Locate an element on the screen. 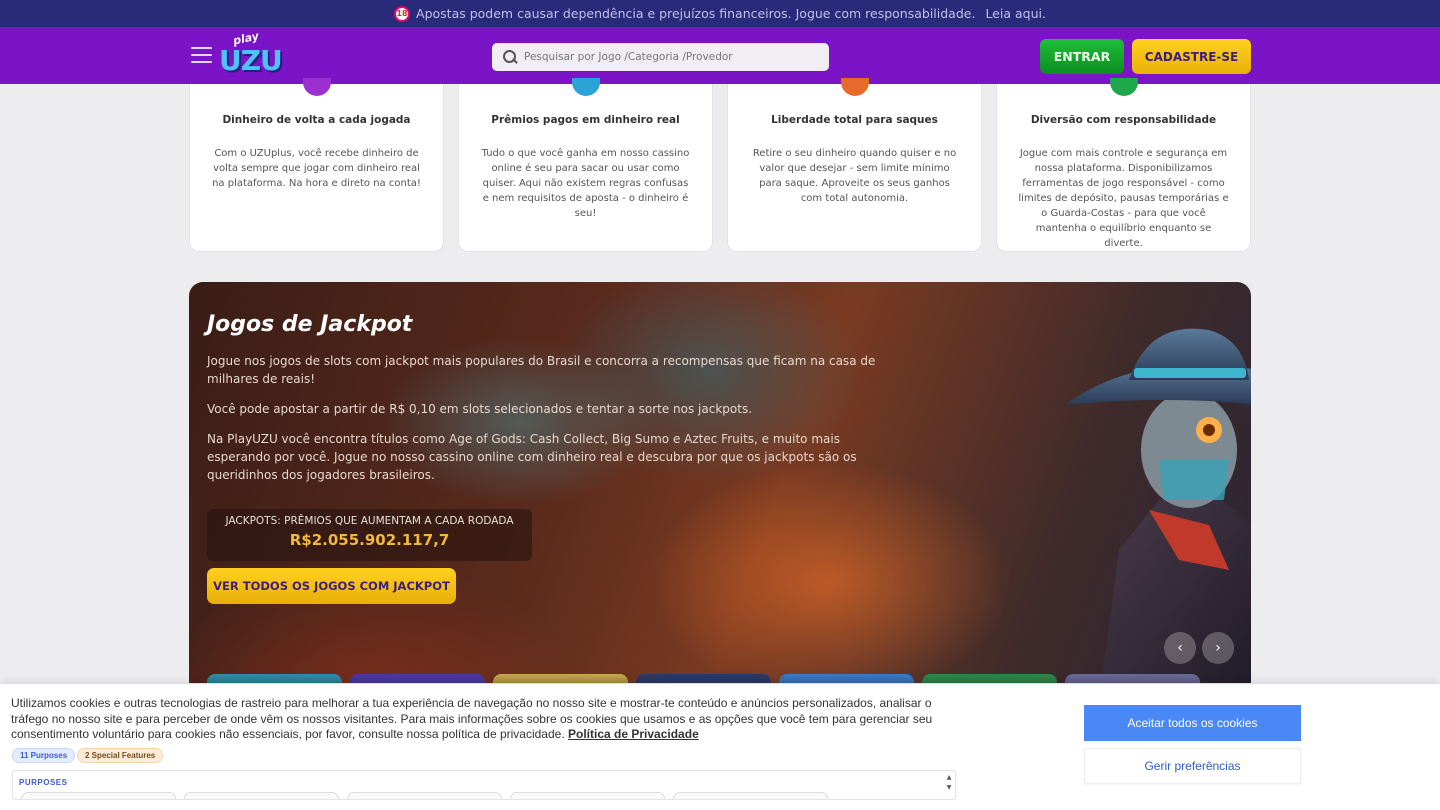 This screenshot has width=1440, height=810. feature-title: Liberdade total para saques is located at coordinates (854, 120).